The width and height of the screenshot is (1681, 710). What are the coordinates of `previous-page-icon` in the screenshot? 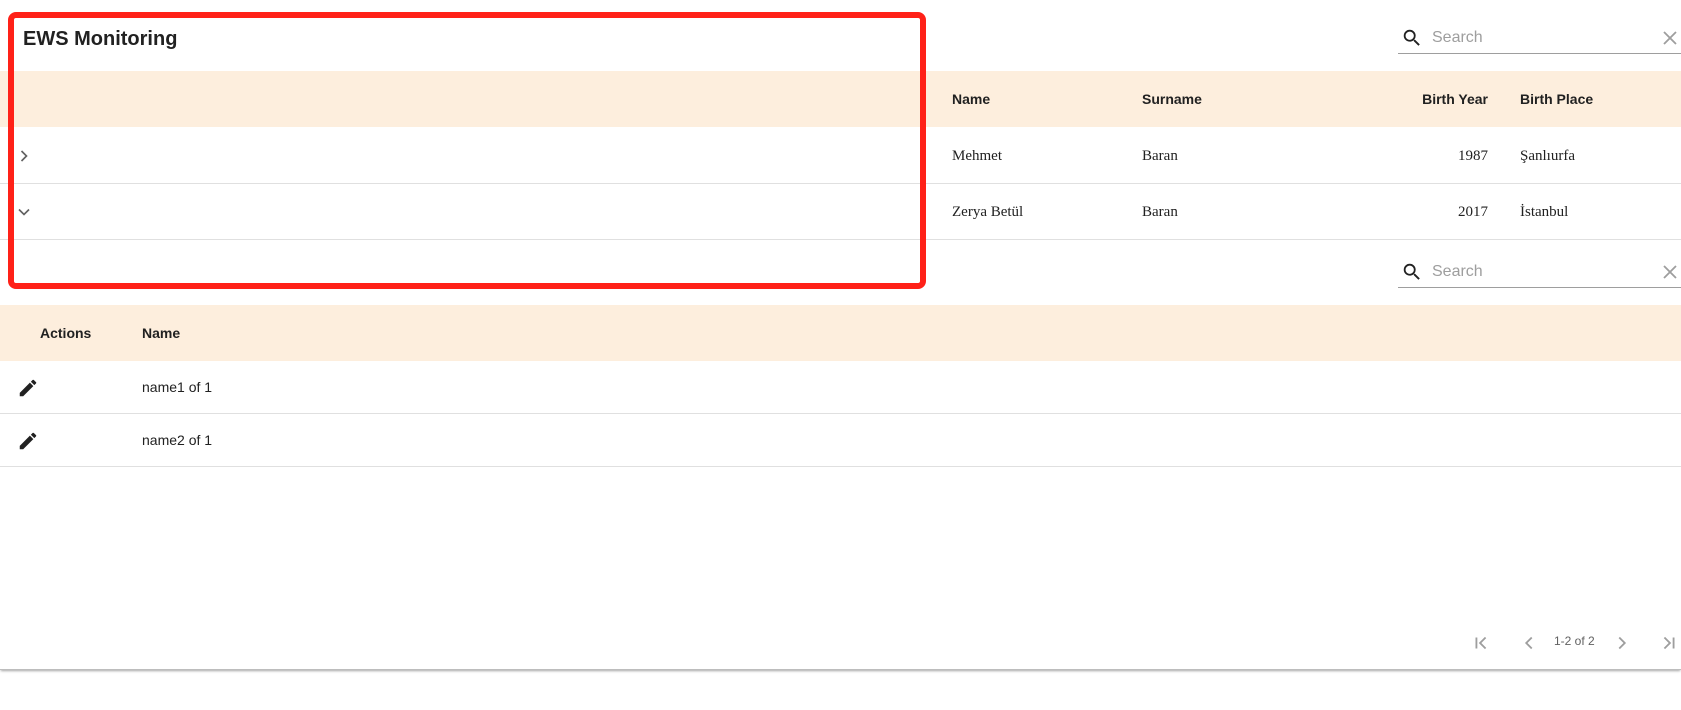 It's located at (1529, 643).